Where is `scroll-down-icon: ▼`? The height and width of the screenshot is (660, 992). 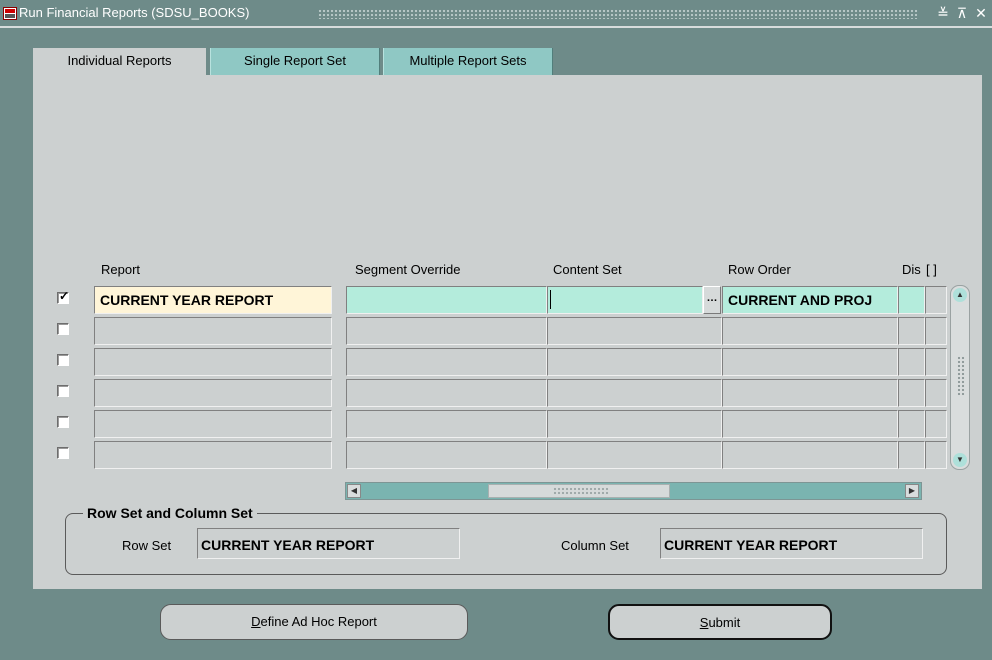
scroll-down-icon: ▼ is located at coordinates (960, 460).